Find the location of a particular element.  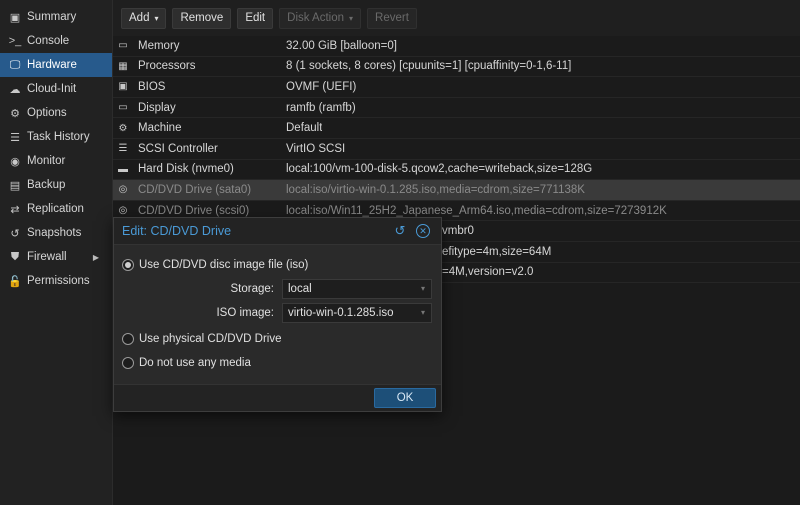

expand-arrow-icon: ▶ is located at coordinates (96, 257).